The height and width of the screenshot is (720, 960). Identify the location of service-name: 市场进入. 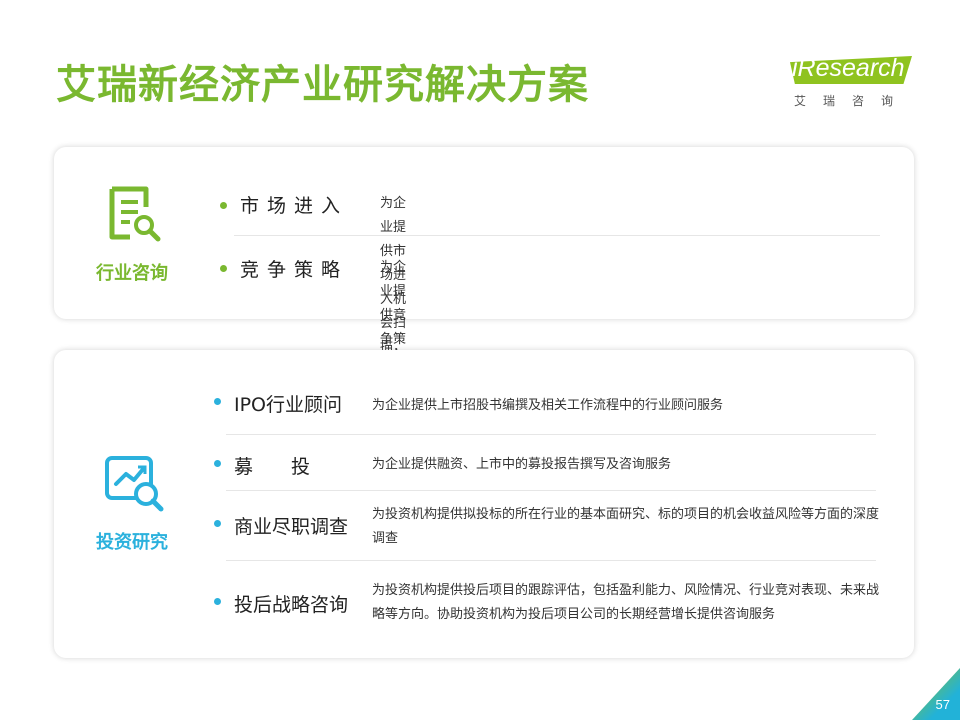
(294, 206).